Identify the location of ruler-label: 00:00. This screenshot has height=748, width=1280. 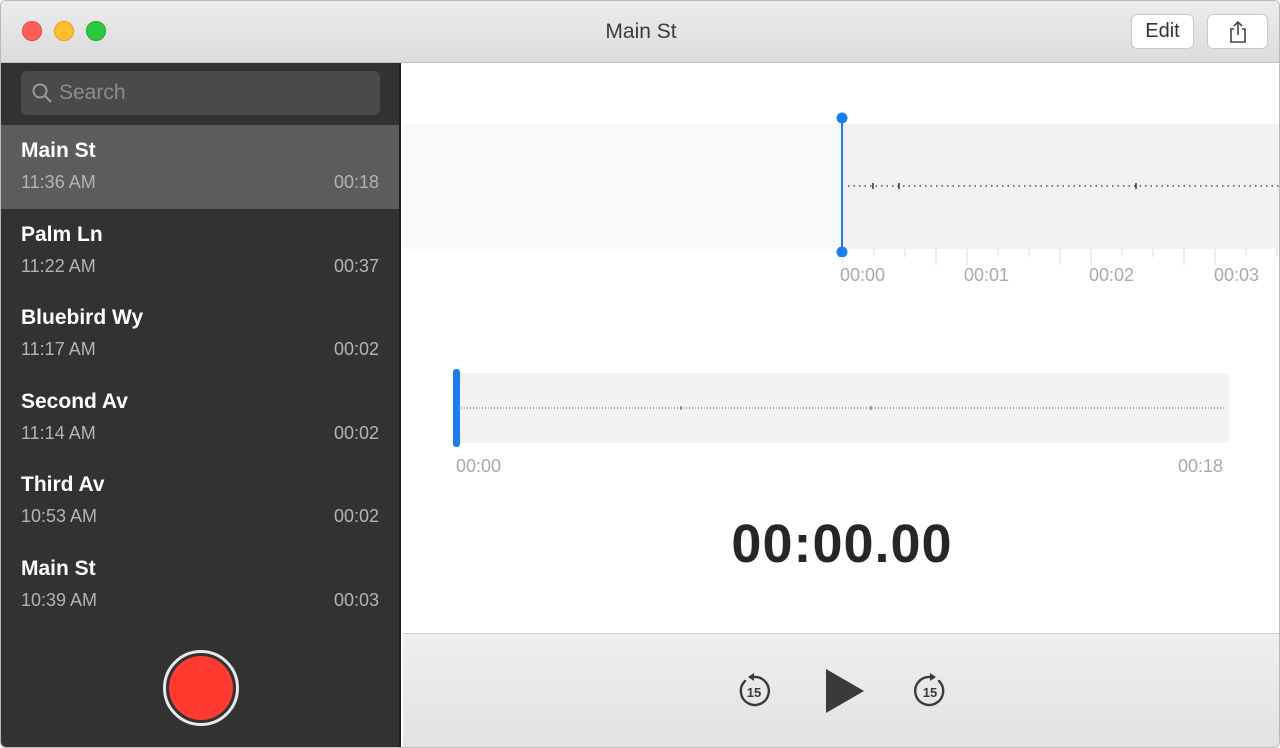
(863, 275).